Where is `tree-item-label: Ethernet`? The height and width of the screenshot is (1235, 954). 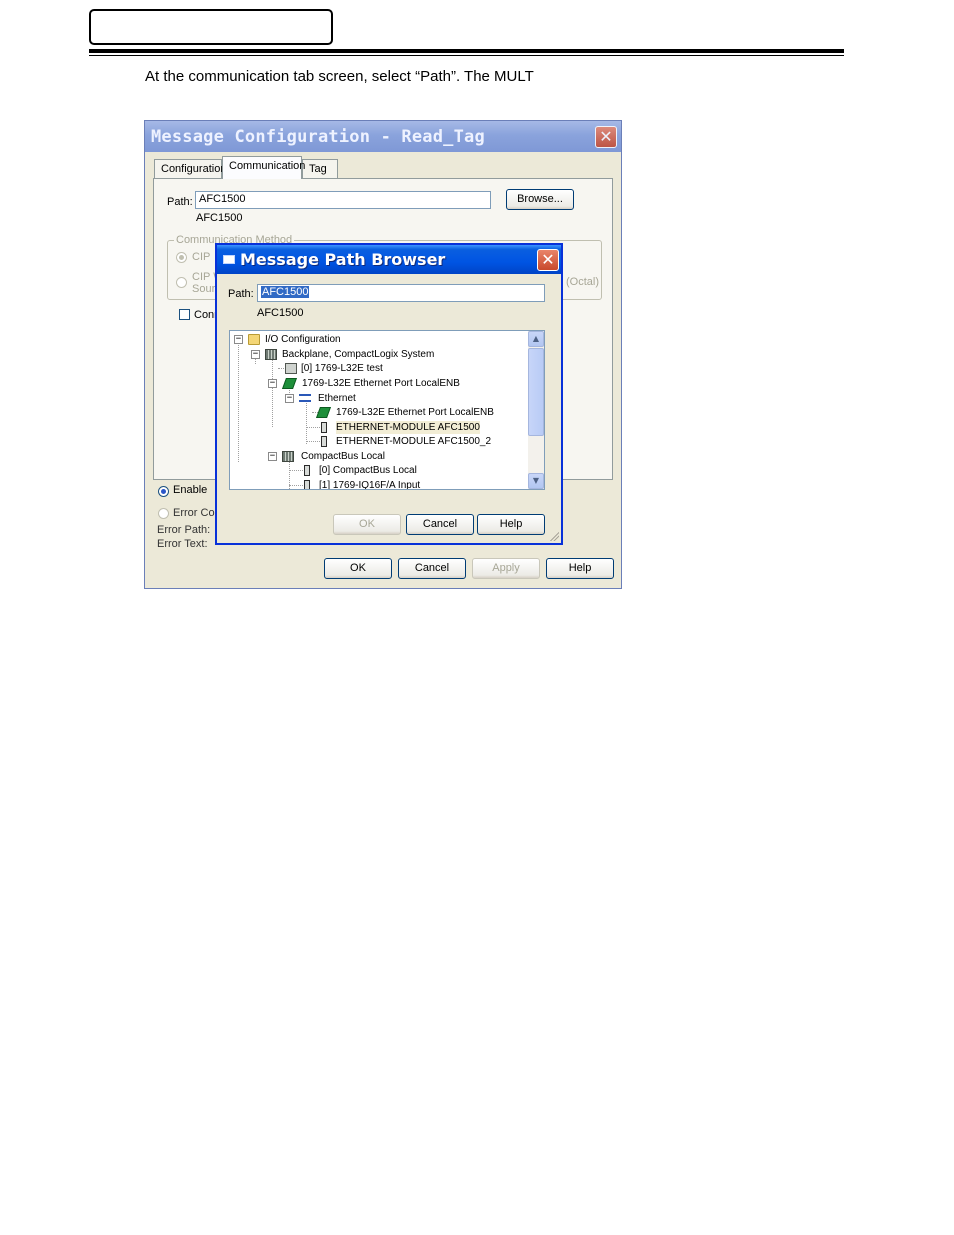
tree-item-label: Ethernet is located at coordinates (337, 398).